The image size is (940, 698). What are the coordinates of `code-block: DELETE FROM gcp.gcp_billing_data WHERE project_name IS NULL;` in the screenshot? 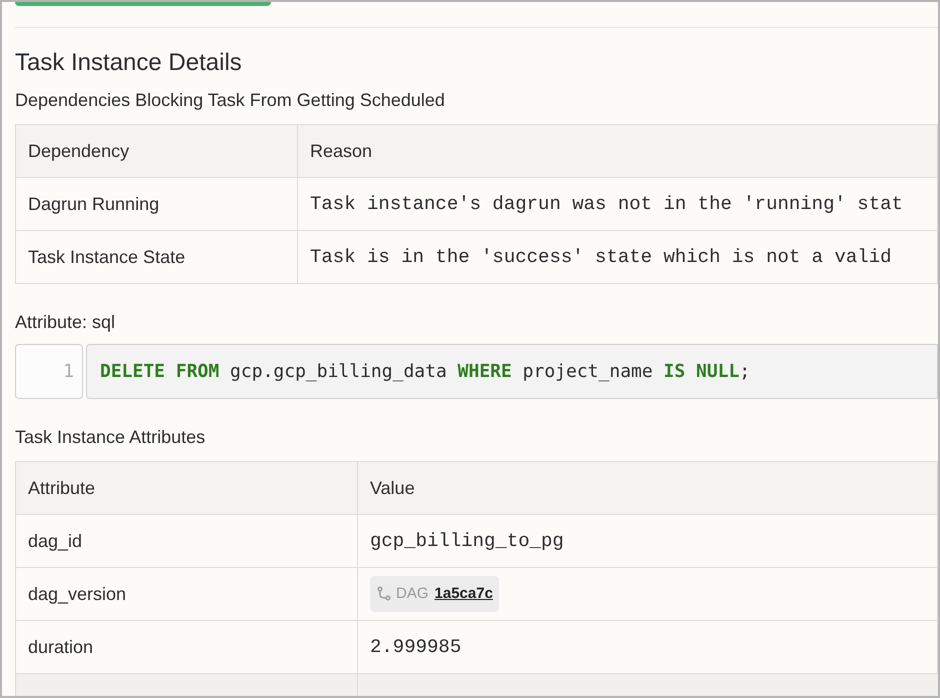 It's located at (512, 371).